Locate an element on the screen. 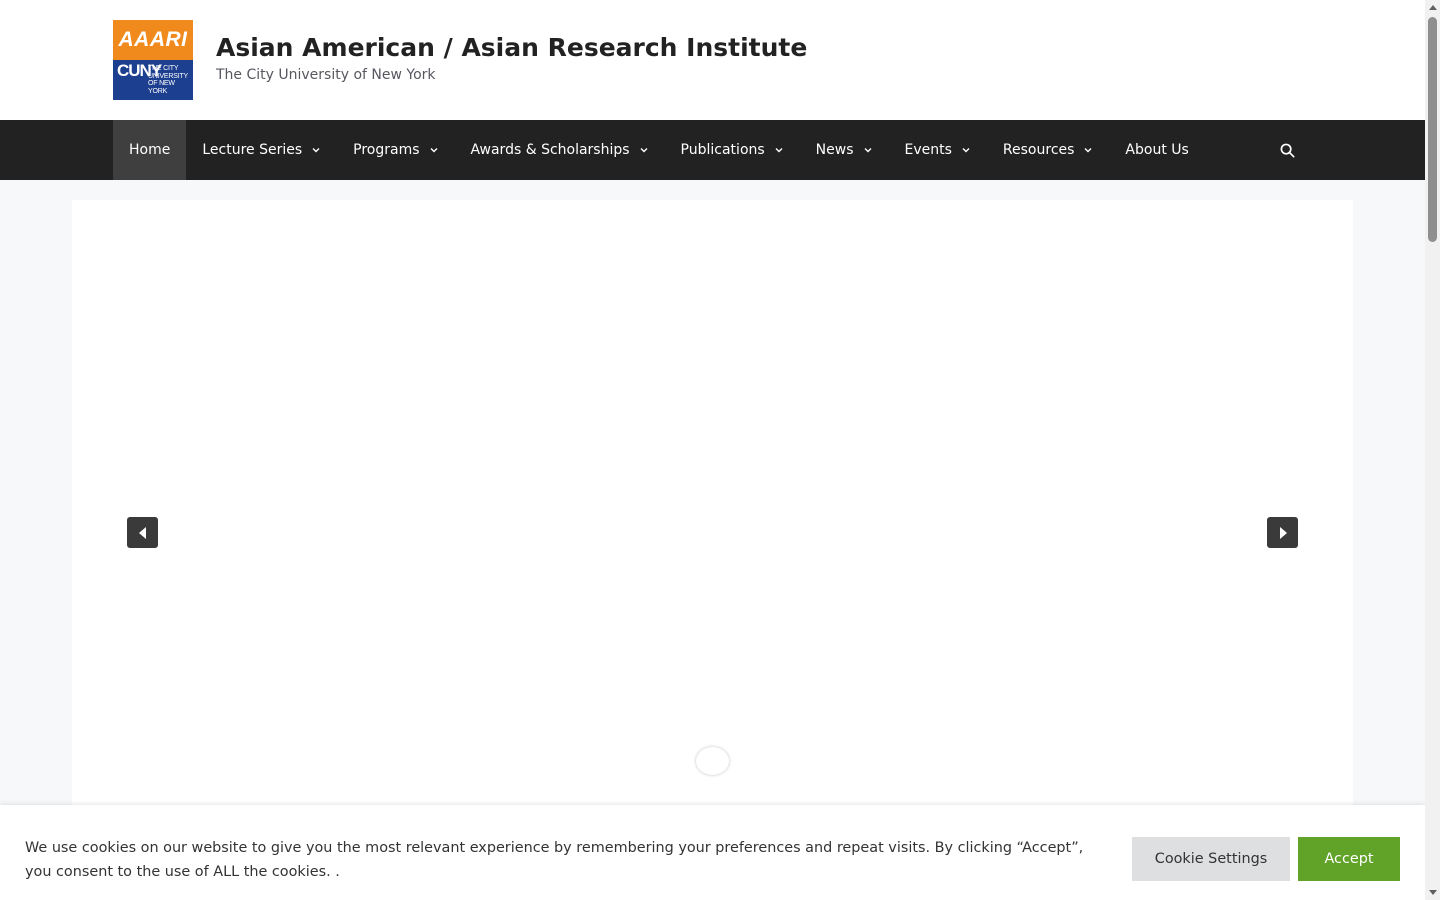 The image size is (1440, 900). slider-prev-button is located at coordinates (142, 532).